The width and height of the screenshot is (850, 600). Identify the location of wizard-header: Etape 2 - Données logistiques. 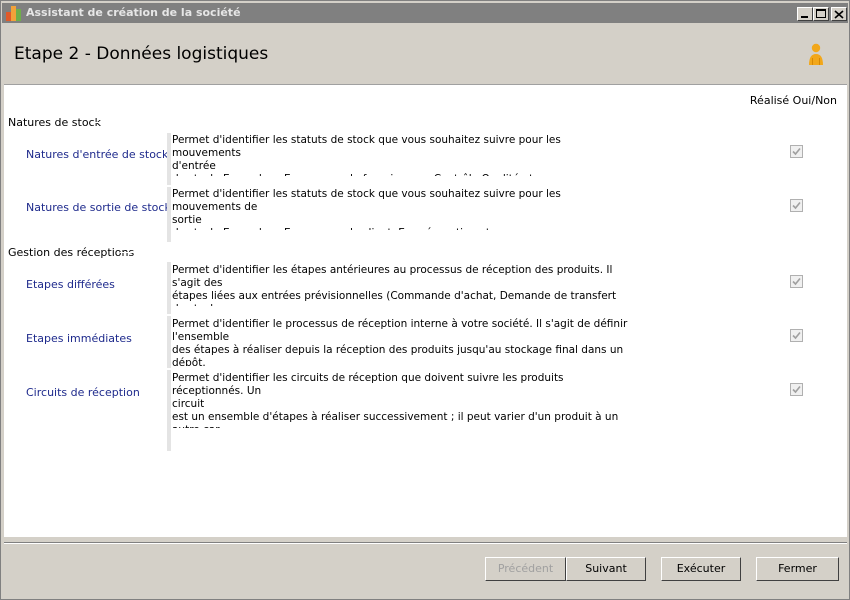
(425, 55).